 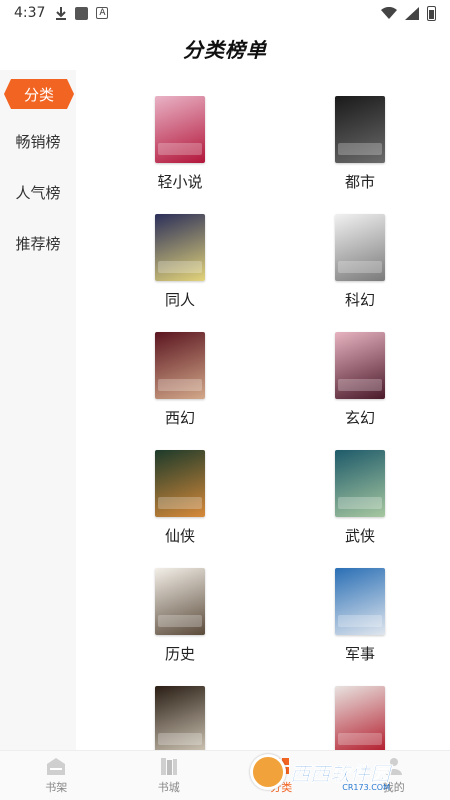 I want to click on app-notification-icon, so click(x=82, y=13).